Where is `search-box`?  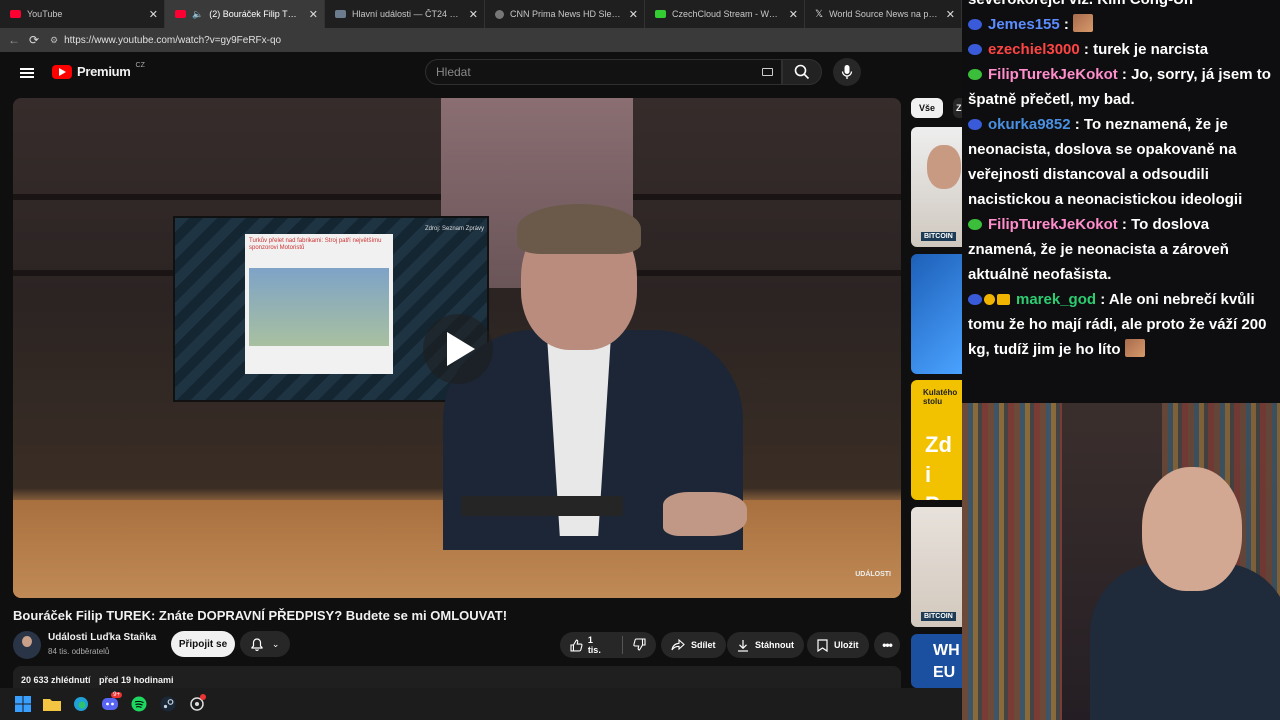
search-box is located at coordinates (603, 72).